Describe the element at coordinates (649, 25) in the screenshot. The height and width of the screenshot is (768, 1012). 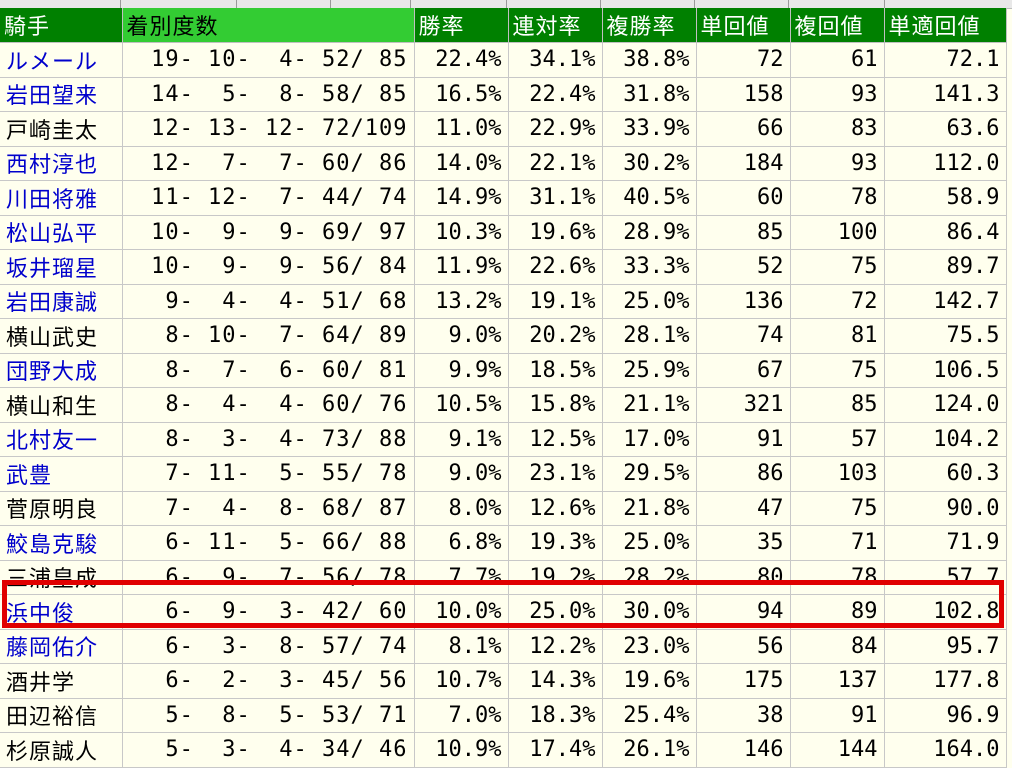
I see `header-show-rate: 複勝率` at that location.